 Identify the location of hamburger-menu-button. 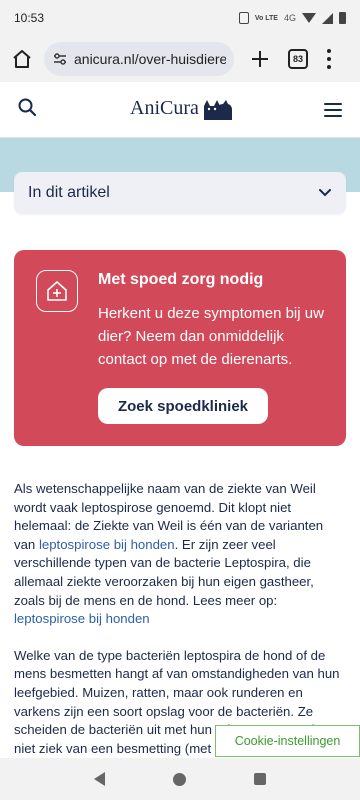
(333, 109).